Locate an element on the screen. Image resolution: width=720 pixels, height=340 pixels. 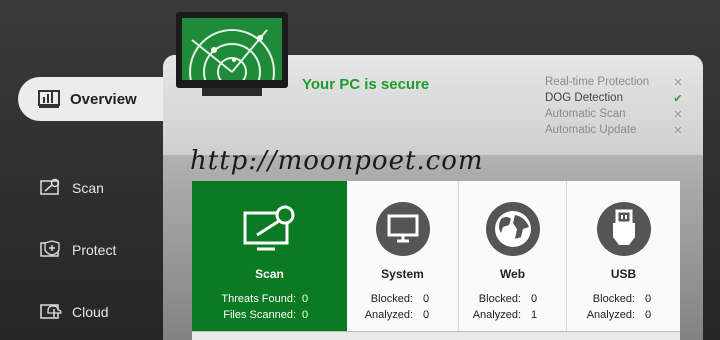
stat-label: Files Scanned: is located at coordinates (259, 315).